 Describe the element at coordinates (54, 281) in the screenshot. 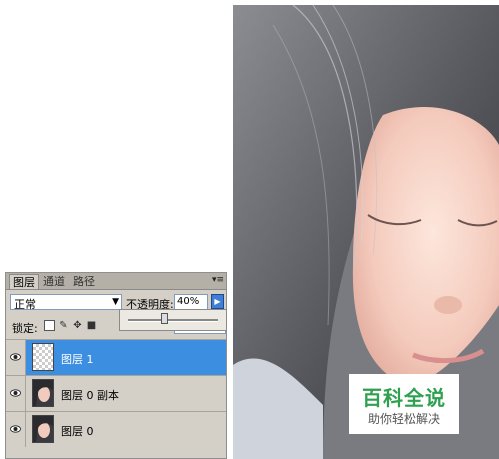

I see `tab-channels: 通道` at that location.